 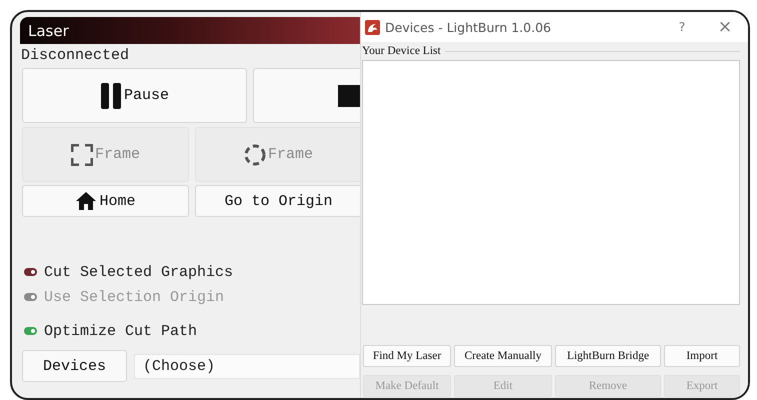 I want to click on toggle-option: Optimize Cut Path, so click(x=192, y=331).